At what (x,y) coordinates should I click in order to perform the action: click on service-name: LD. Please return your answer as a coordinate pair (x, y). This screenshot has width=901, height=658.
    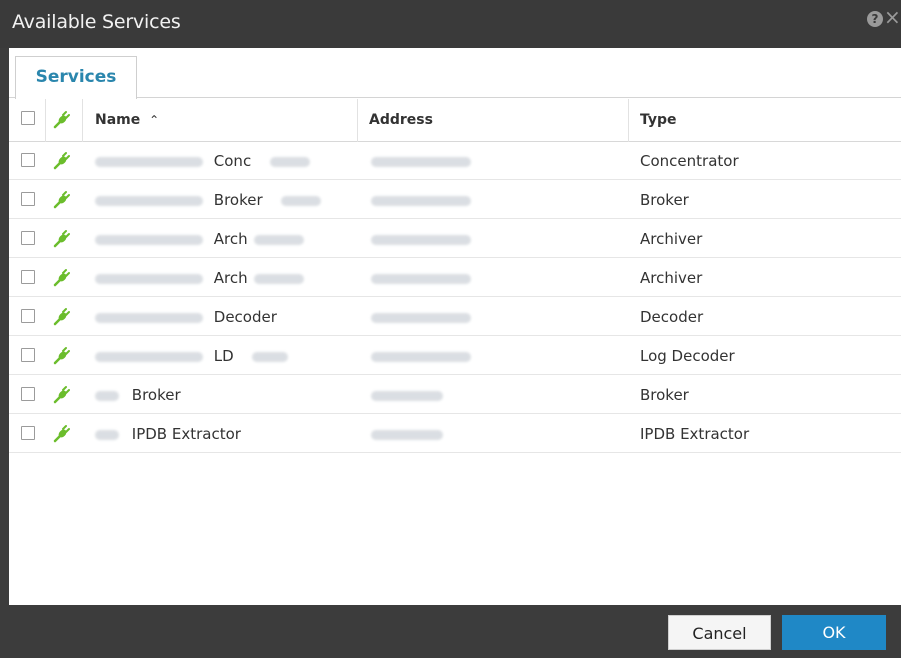
    Looking at the image, I should click on (192, 356).